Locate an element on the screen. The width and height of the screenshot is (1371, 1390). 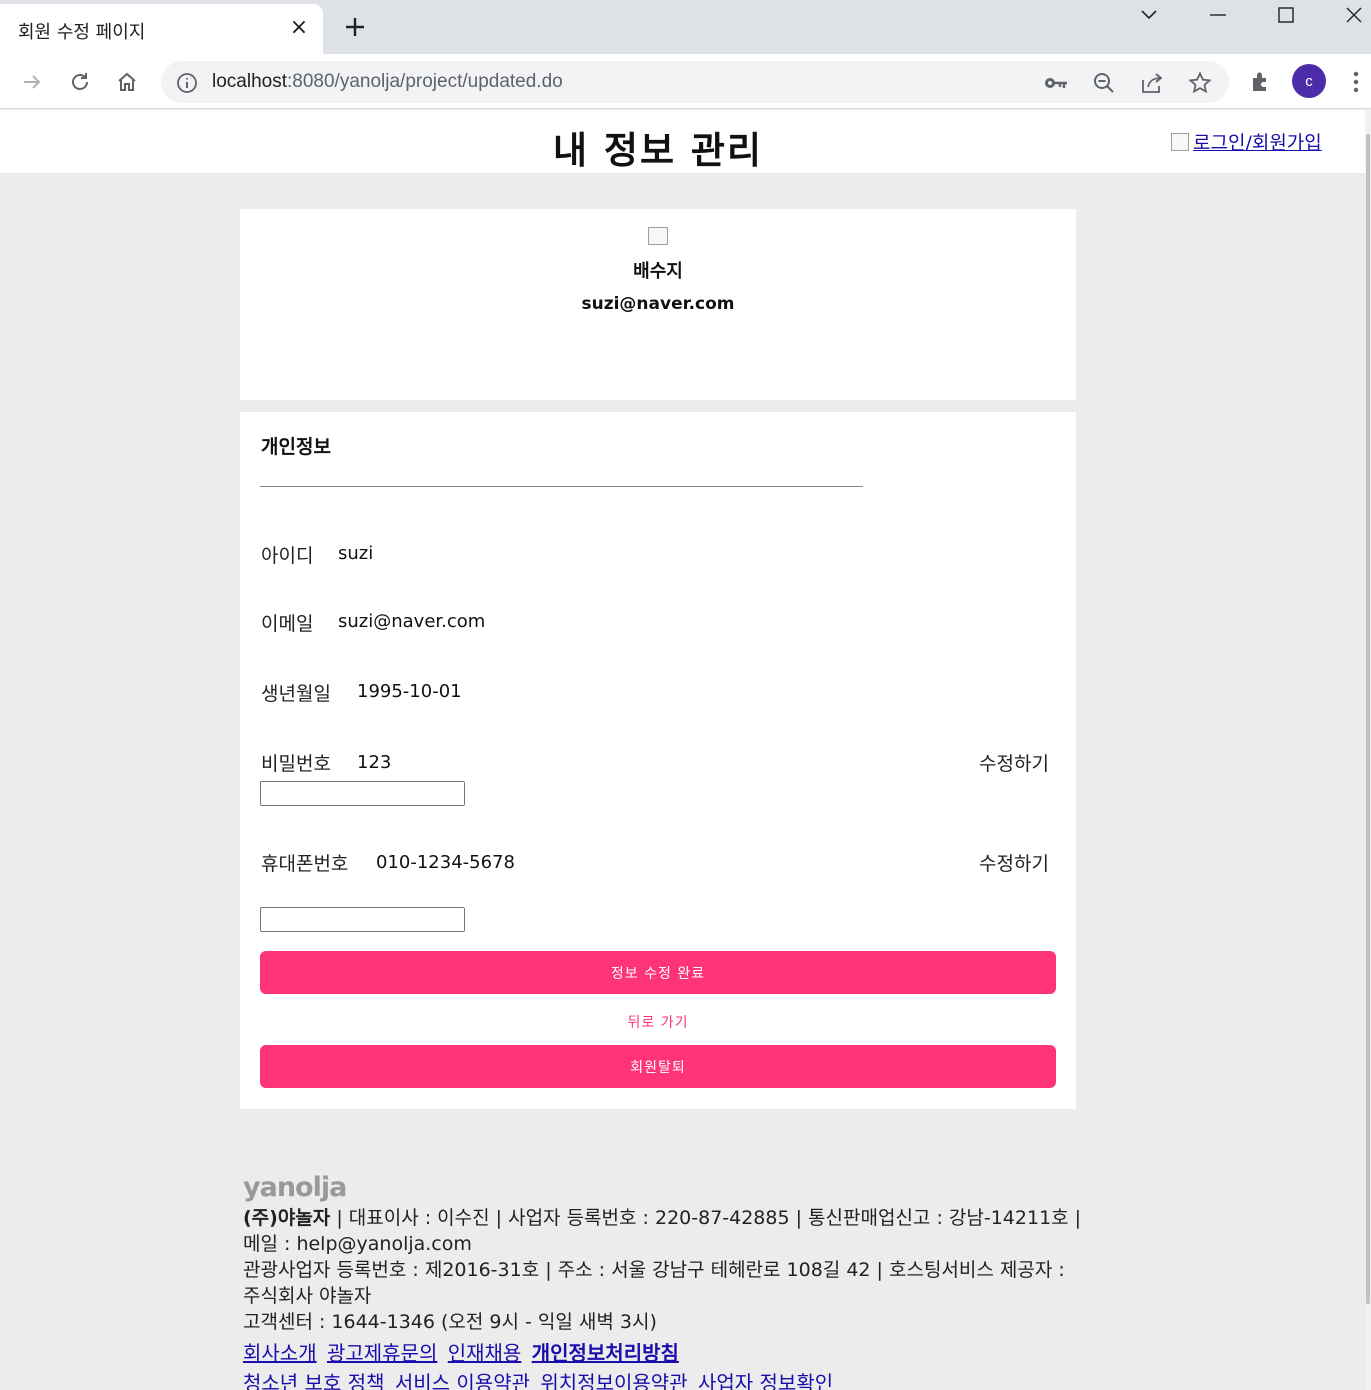
phone-label: 휴대폰번호 is located at coordinates (305, 864).